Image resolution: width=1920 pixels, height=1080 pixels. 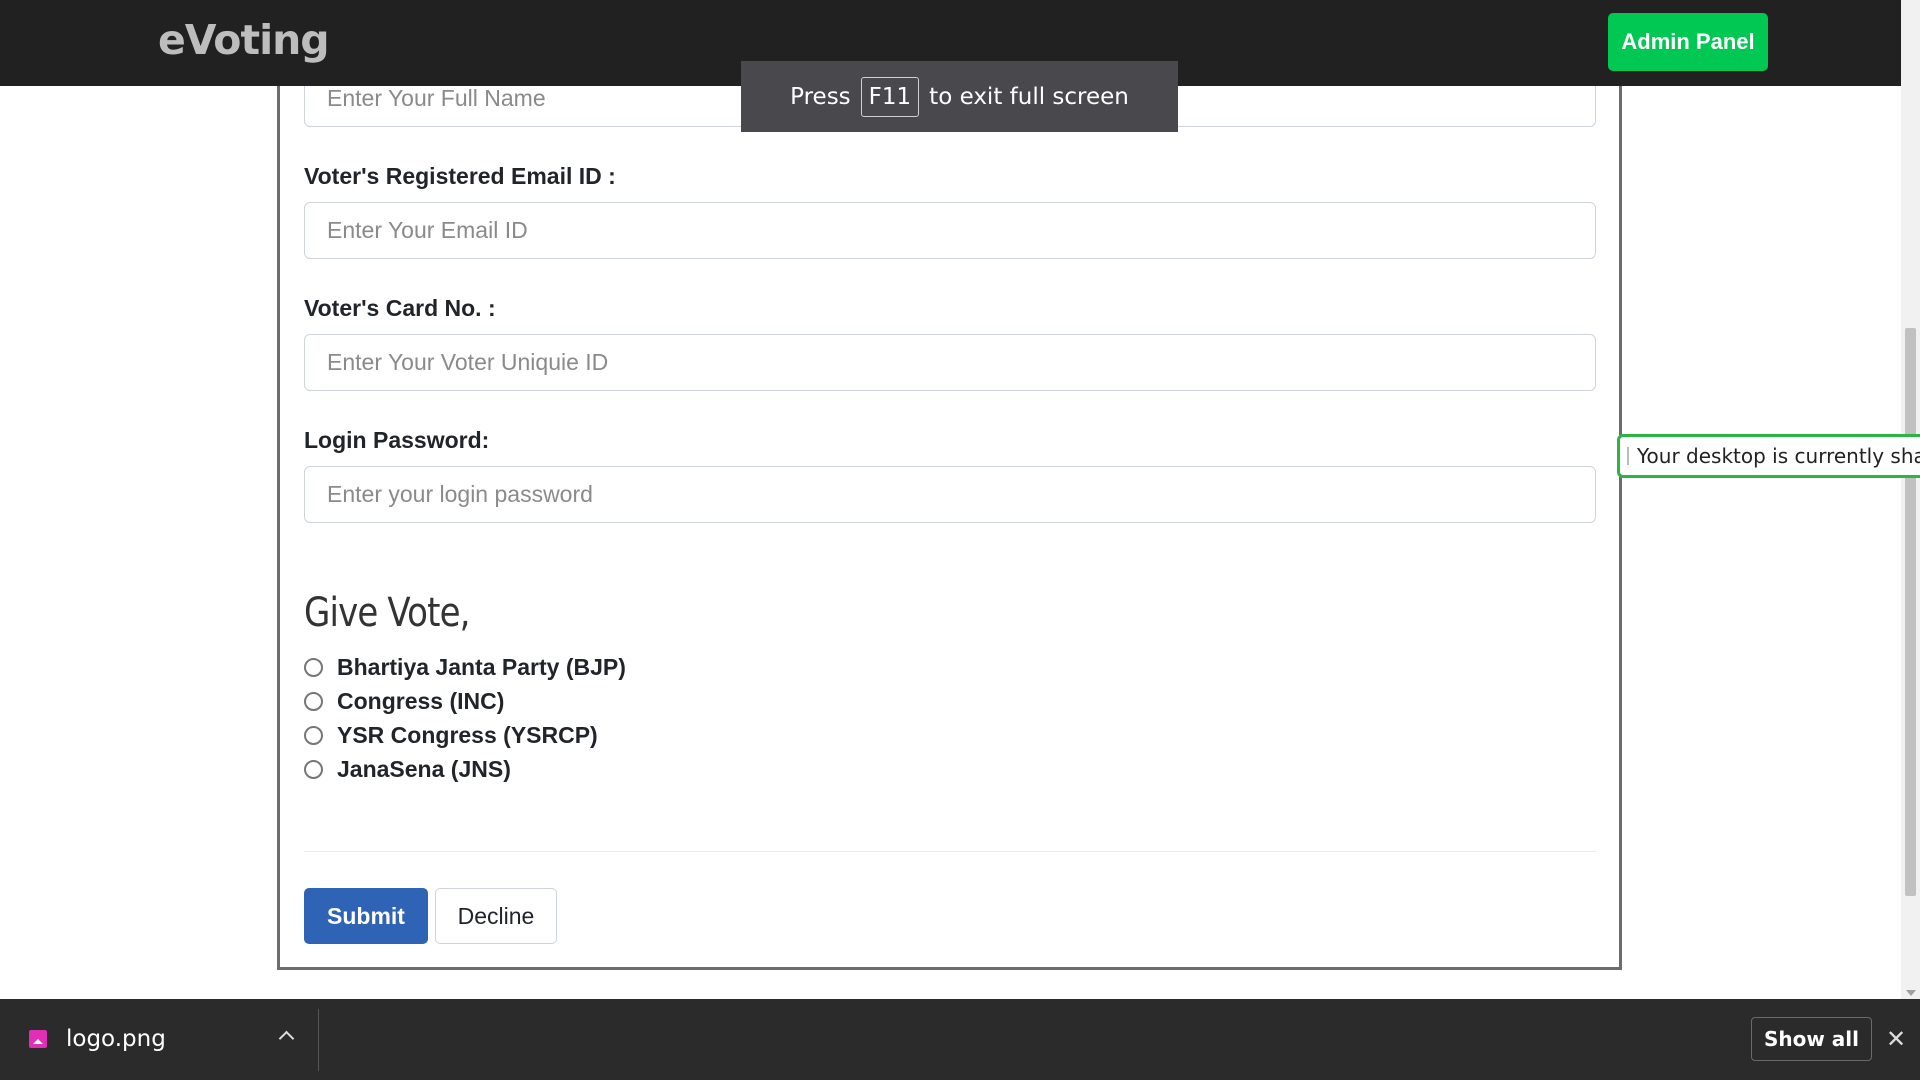 What do you see at coordinates (950, 362) in the screenshot?
I see `voter-card-input: Enter Your Voter Uniquie ID` at bounding box center [950, 362].